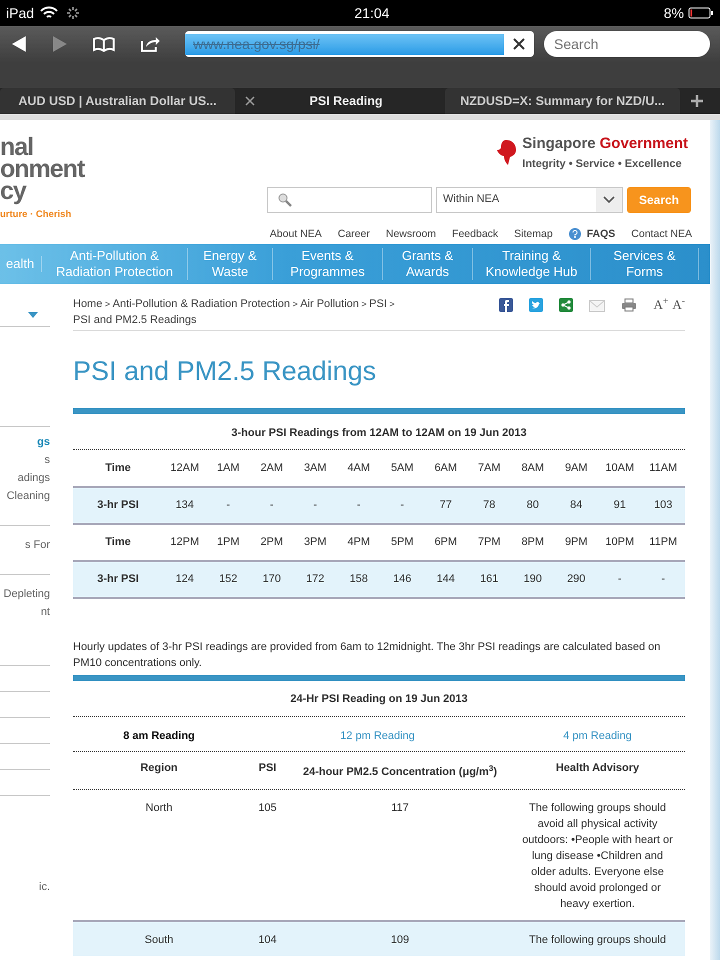 Image resolution: width=720 pixels, height=960 pixels. What do you see at coordinates (104, 44) in the screenshot?
I see `book-icon` at bounding box center [104, 44].